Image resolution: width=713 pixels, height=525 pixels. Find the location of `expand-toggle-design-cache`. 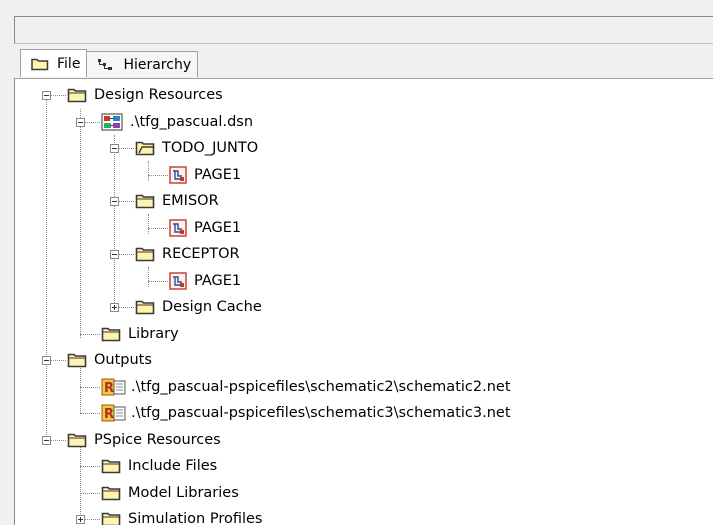

expand-toggle-design-cache is located at coordinates (114, 307).